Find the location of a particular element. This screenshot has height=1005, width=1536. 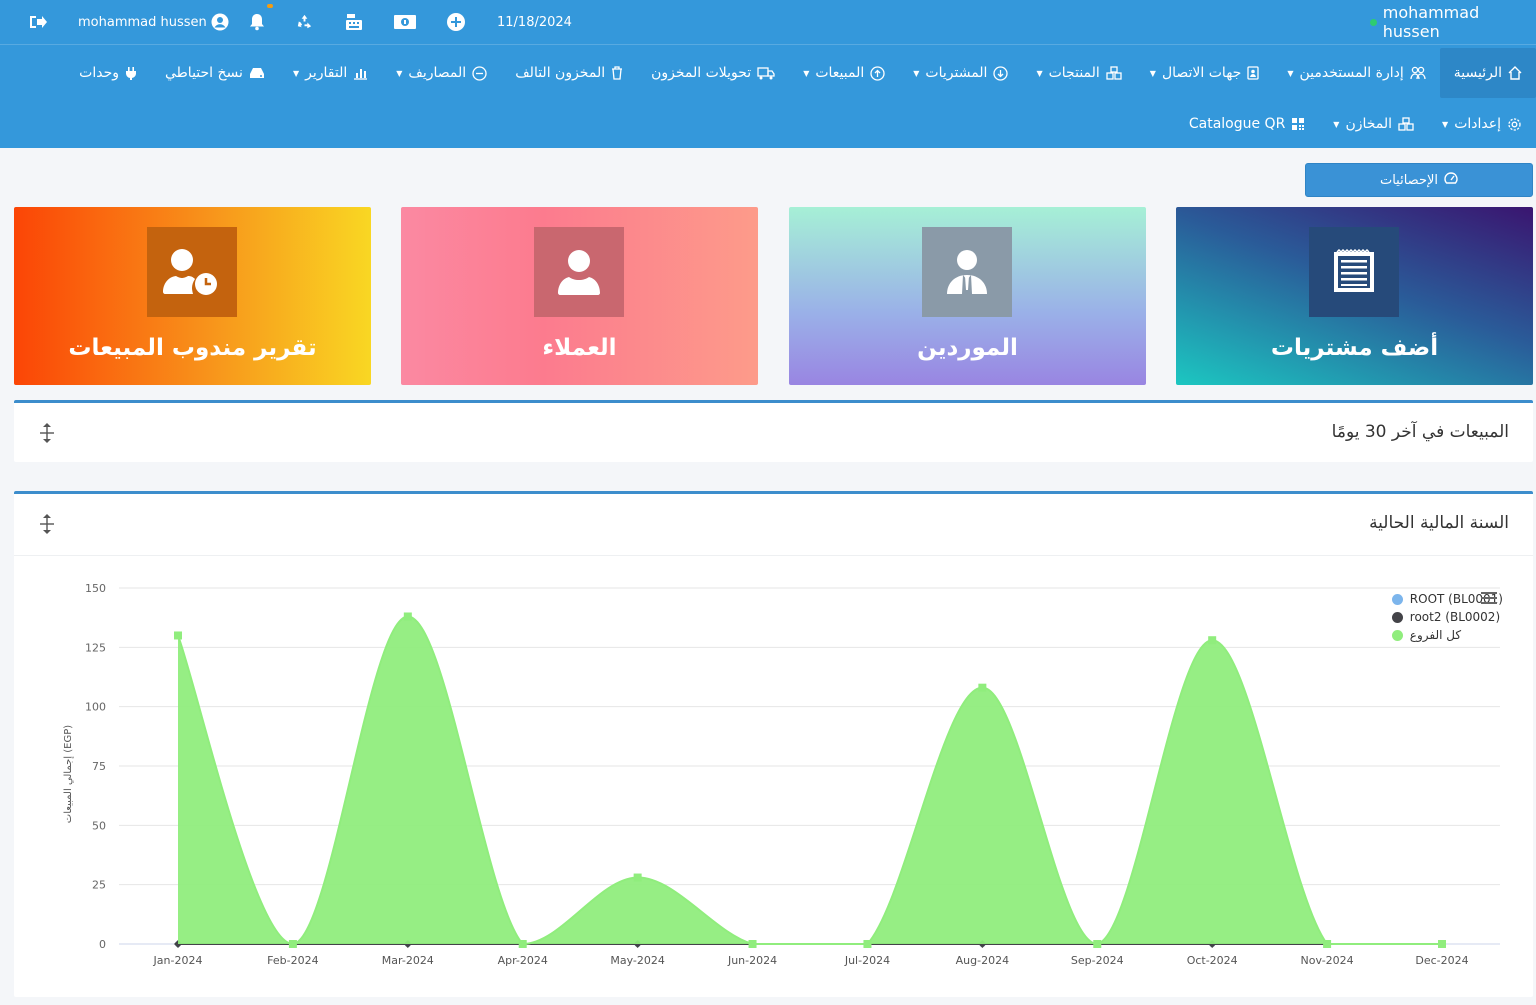

nav-item-users: إدارة المستخدمين ▼ is located at coordinates (1356, 73).